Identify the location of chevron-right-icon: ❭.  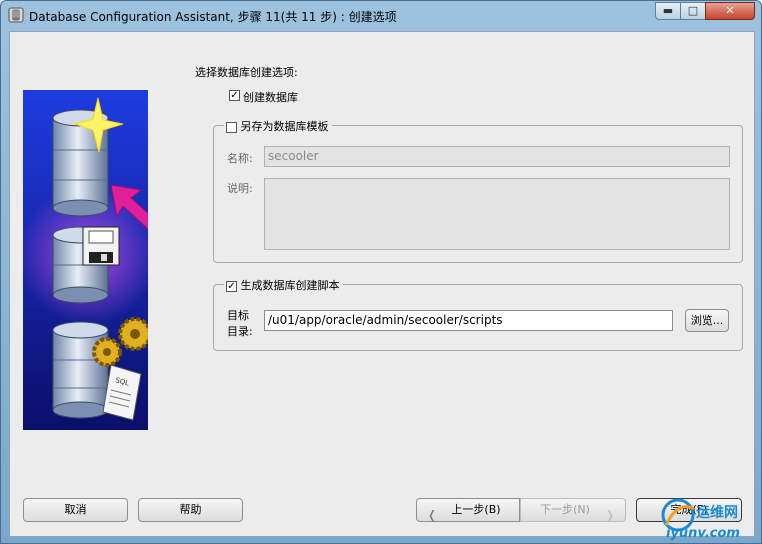
(609, 515).